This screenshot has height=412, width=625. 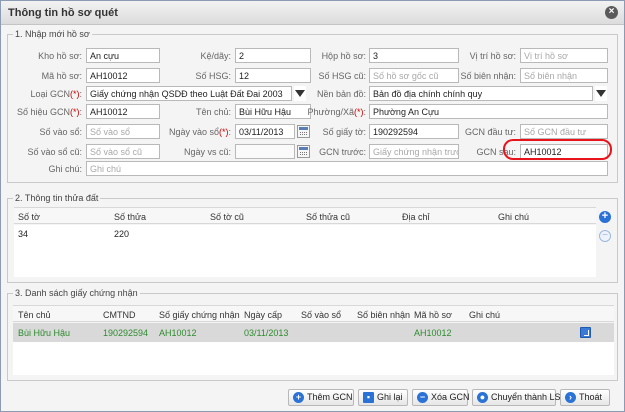 What do you see at coordinates (44, 333) in the screenshot?
I see `cert-cell-owner: Bùi Hữu Hậu` at bounding box center [44, 333].